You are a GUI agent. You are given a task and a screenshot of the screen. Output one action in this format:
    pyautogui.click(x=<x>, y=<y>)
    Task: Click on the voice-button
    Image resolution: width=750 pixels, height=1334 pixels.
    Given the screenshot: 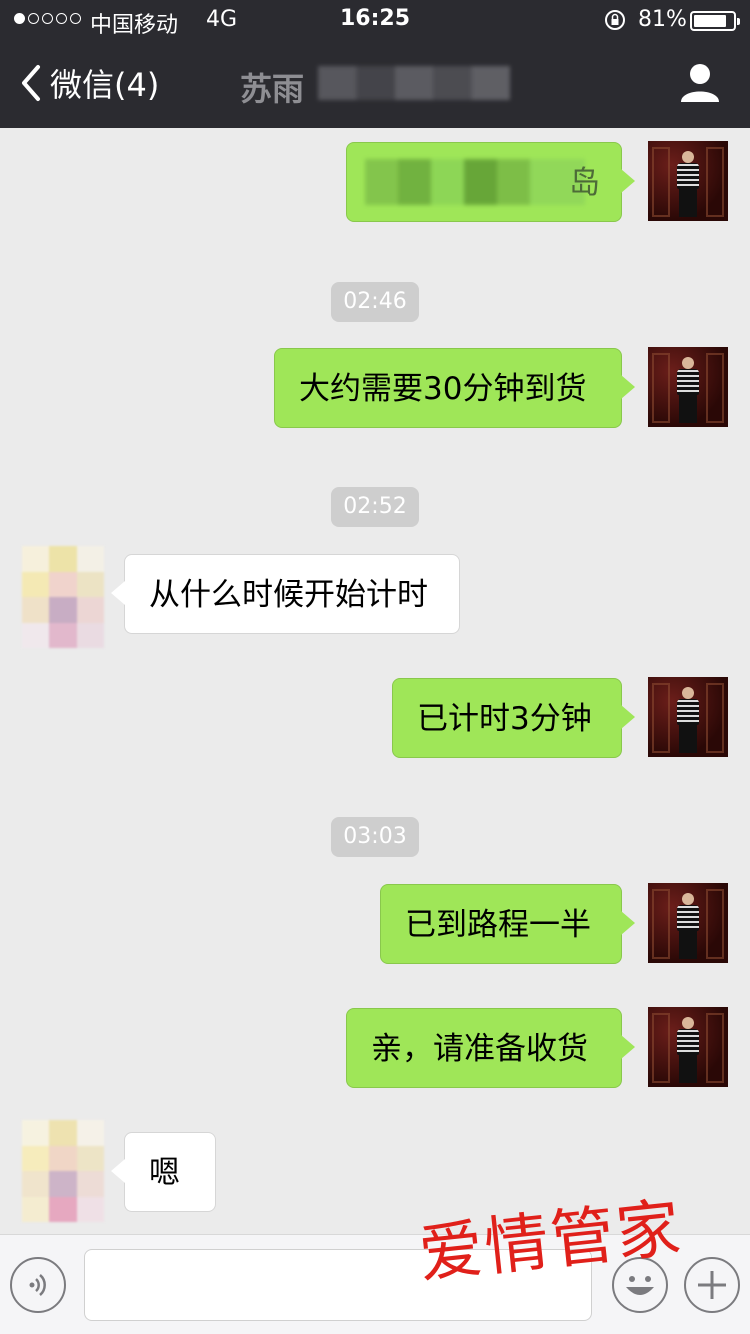 What is the action you would take?
    pyautogui.click(x=38, y=1285)
    